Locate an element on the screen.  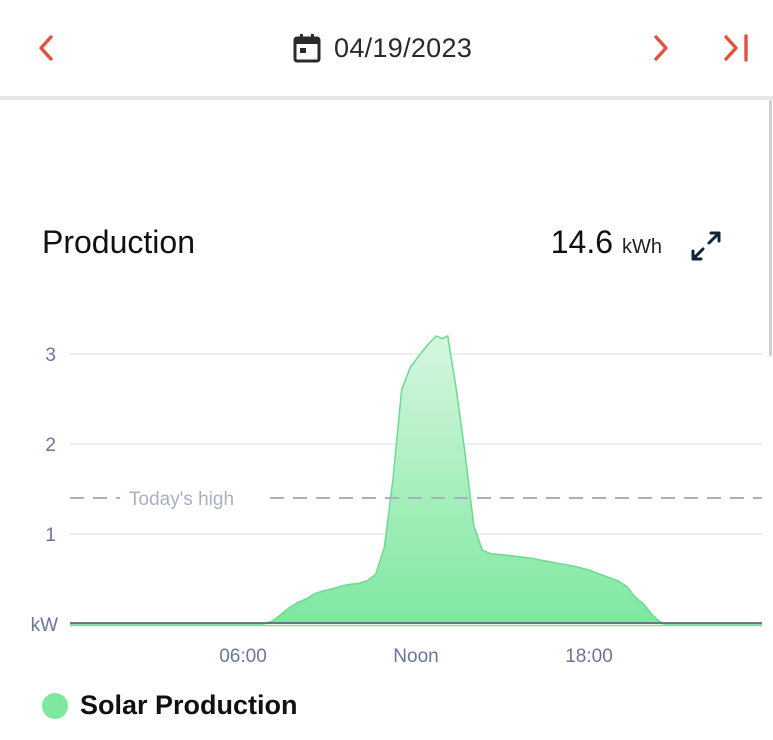
reference-line-label: Today's high is located at coordinates (181, 499).